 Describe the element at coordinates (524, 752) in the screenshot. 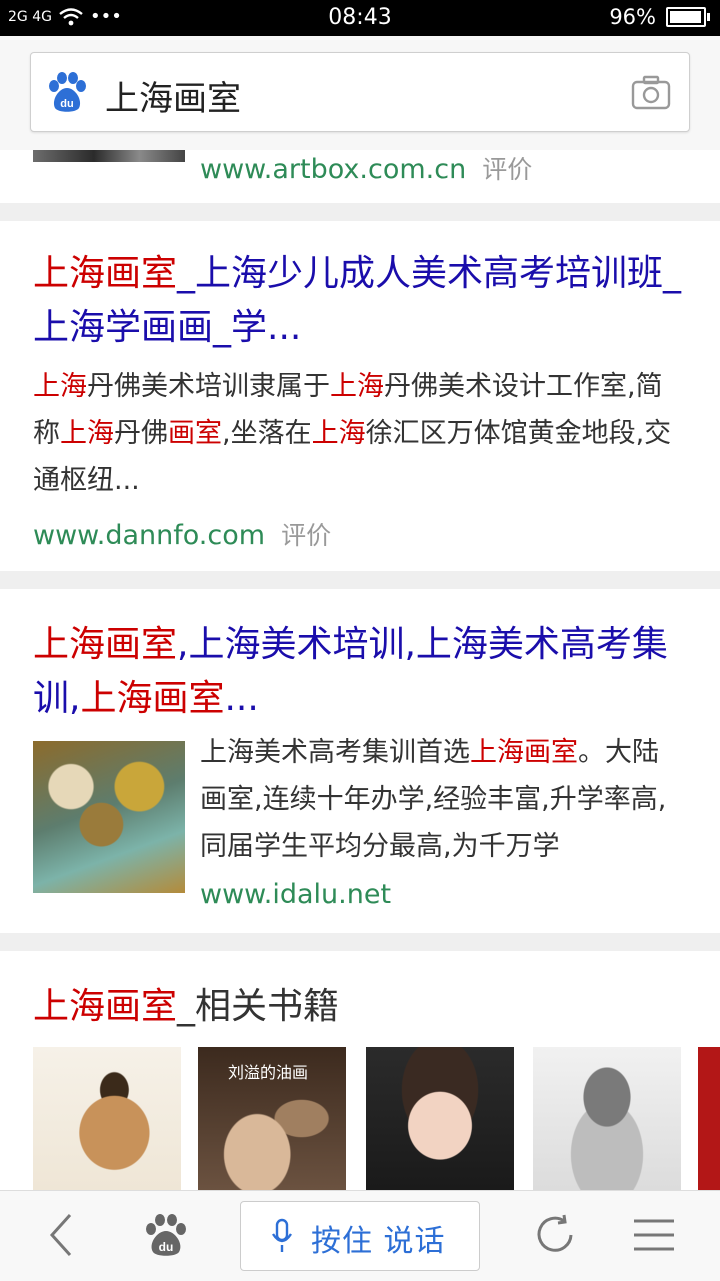

I see `result-3-desc-keyword: 上海画室` at that location.